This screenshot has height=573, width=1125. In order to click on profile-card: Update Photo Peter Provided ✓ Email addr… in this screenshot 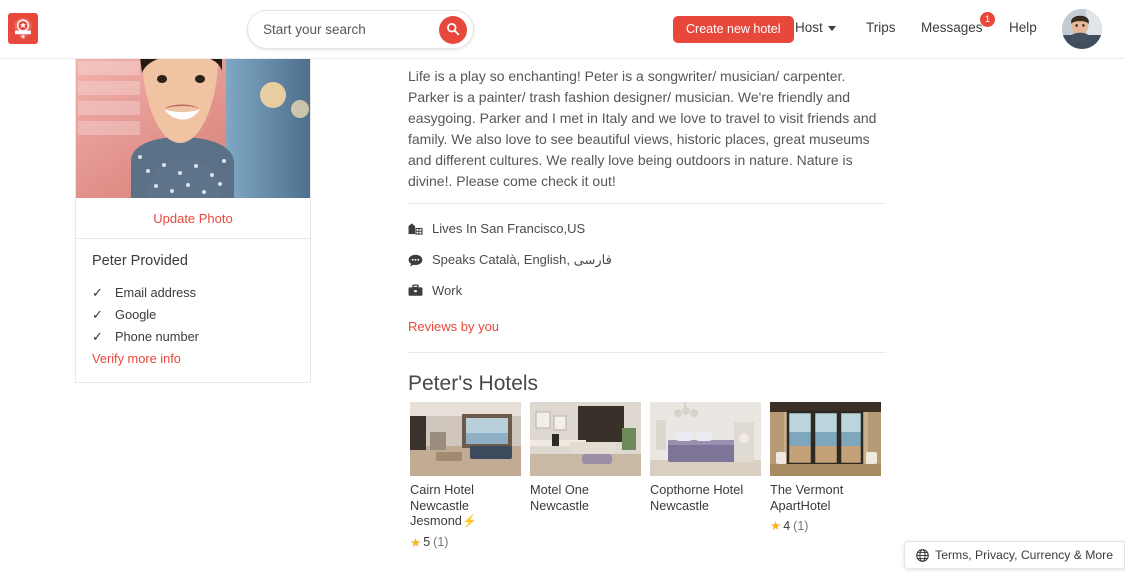, I will do `click(193, 217)`.